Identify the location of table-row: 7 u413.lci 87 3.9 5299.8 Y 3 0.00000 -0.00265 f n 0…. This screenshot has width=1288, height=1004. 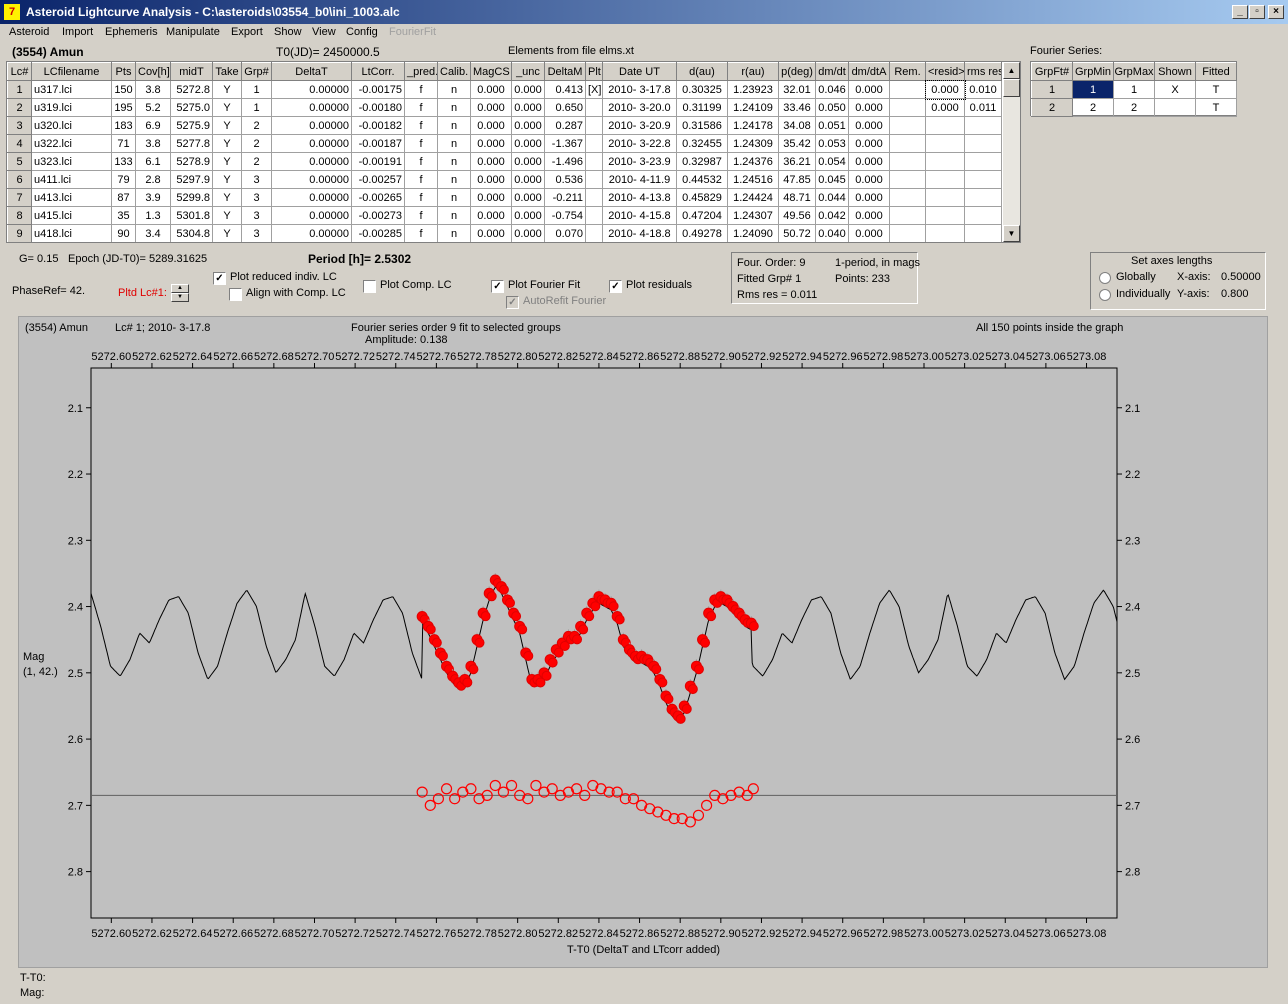
(504, 197).